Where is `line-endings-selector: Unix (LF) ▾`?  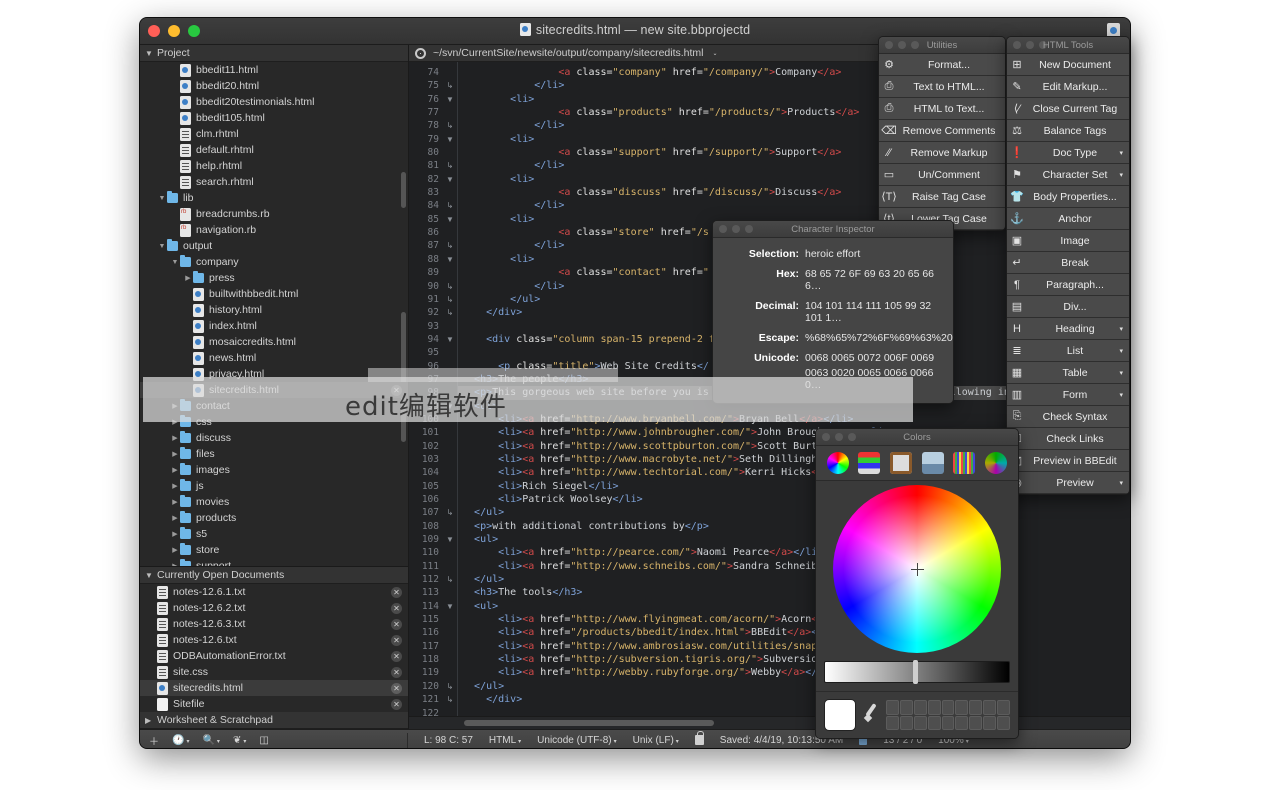 line-endings-selector: Unix (LF) ▾ is located at coordinates (656, 740).